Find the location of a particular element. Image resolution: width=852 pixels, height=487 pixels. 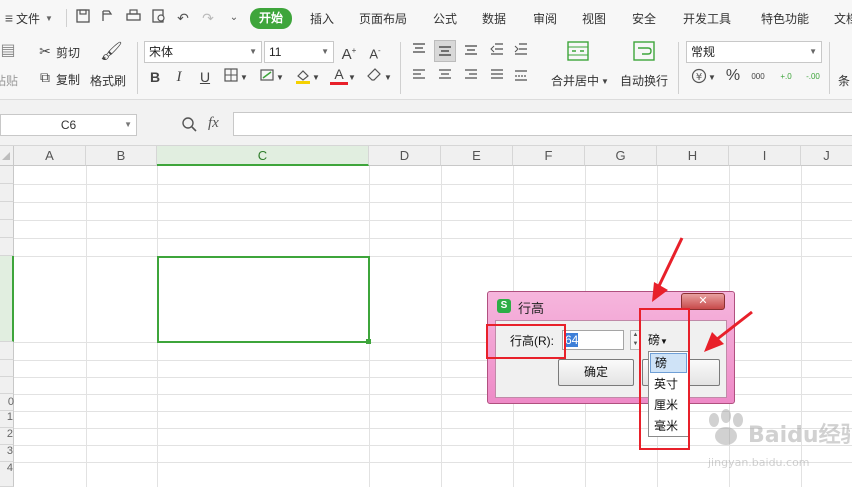

row-header: 2 is located at coordinates (7, 436).